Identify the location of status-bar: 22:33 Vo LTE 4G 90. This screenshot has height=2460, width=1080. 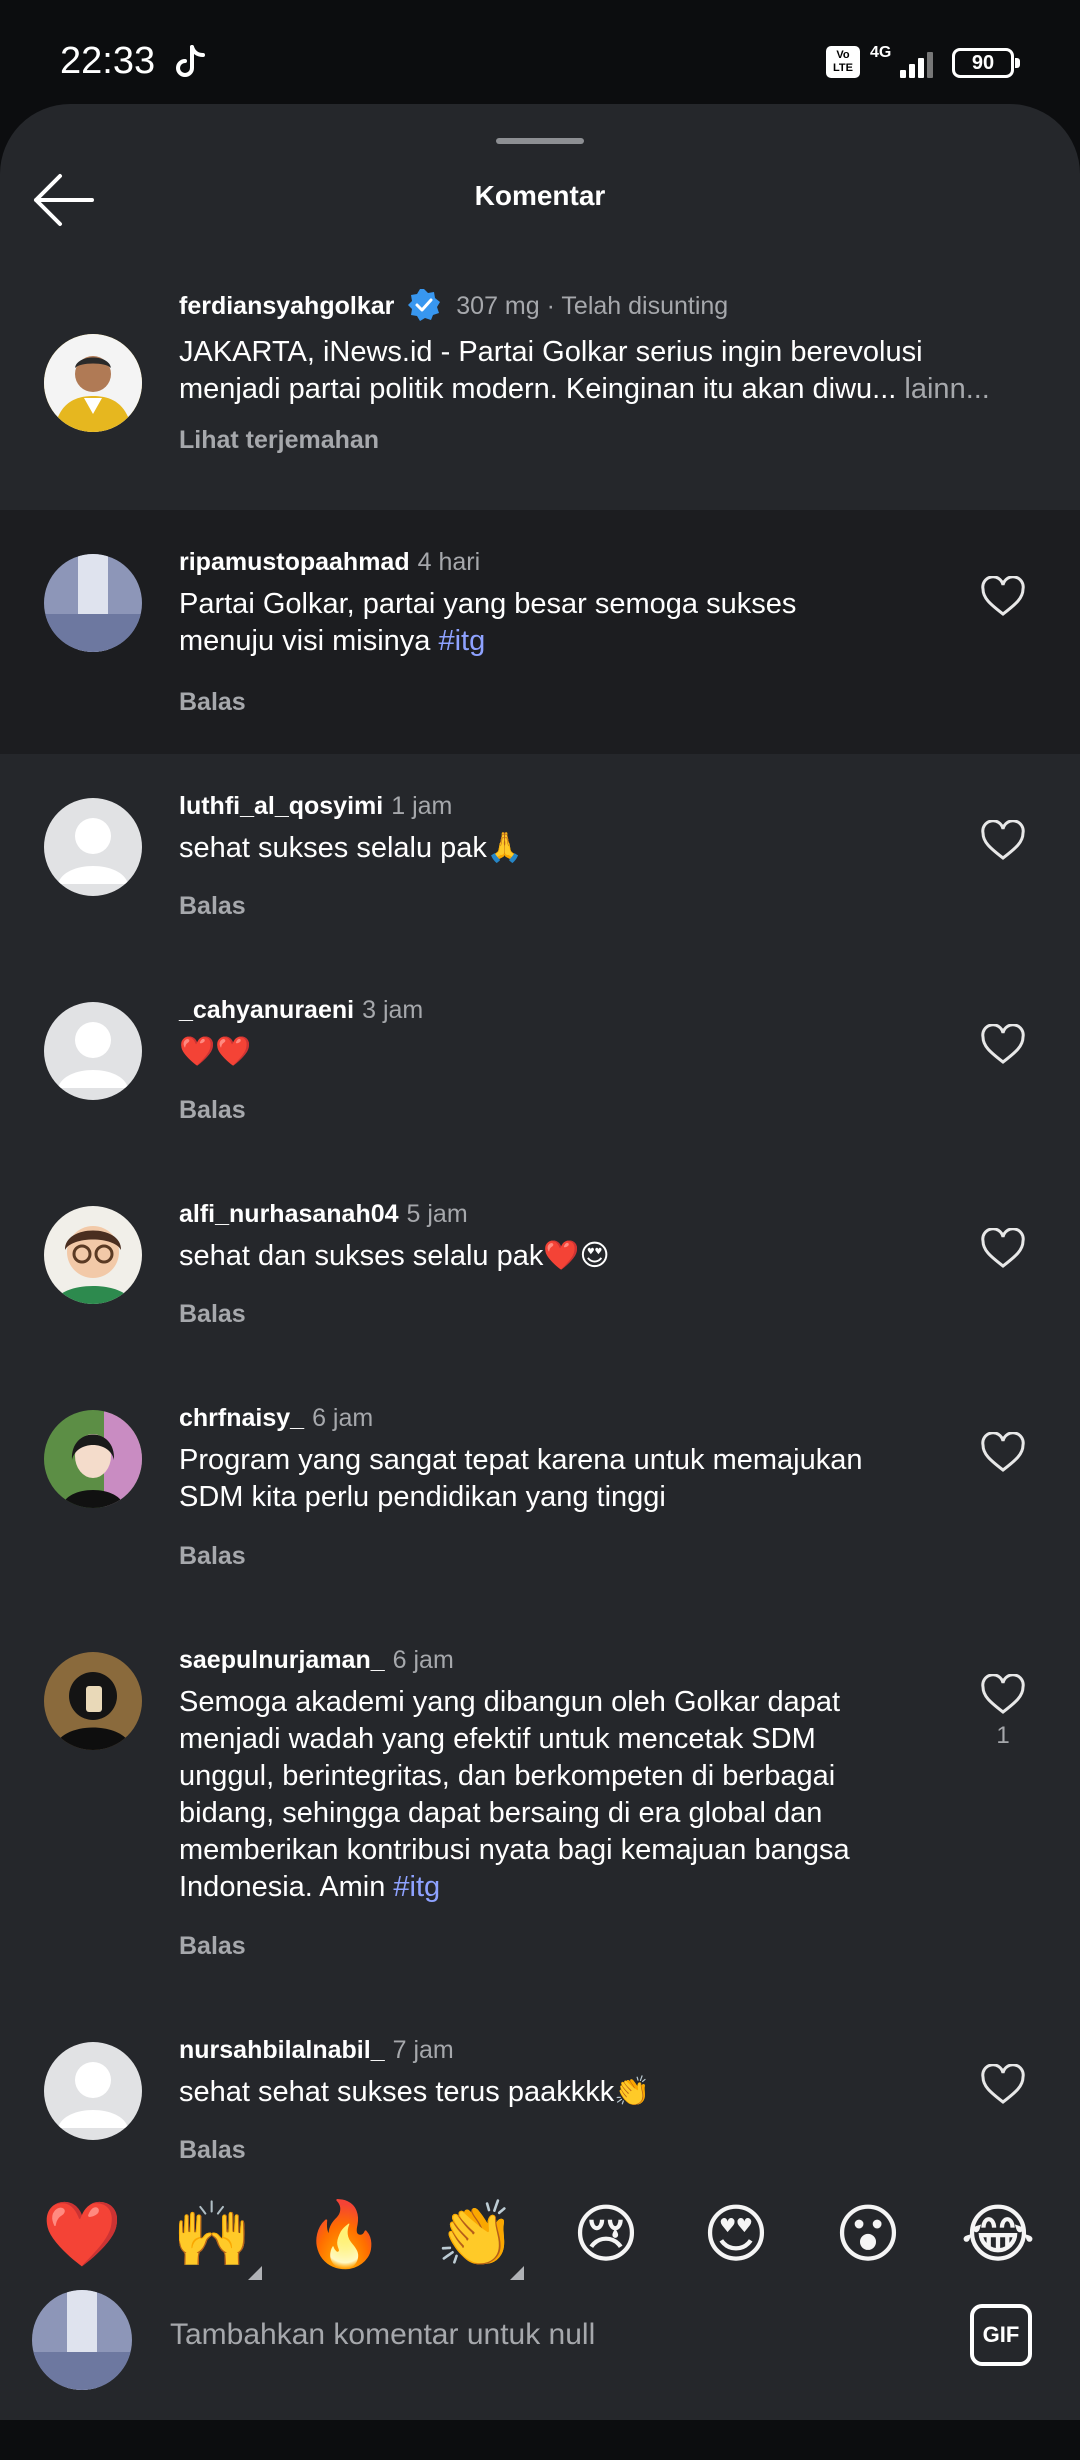
(540, 52).